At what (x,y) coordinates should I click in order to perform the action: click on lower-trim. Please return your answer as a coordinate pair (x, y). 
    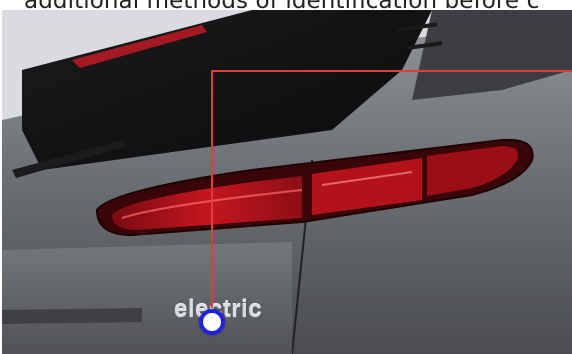
    Looking at the image, I should click on (72, 316).